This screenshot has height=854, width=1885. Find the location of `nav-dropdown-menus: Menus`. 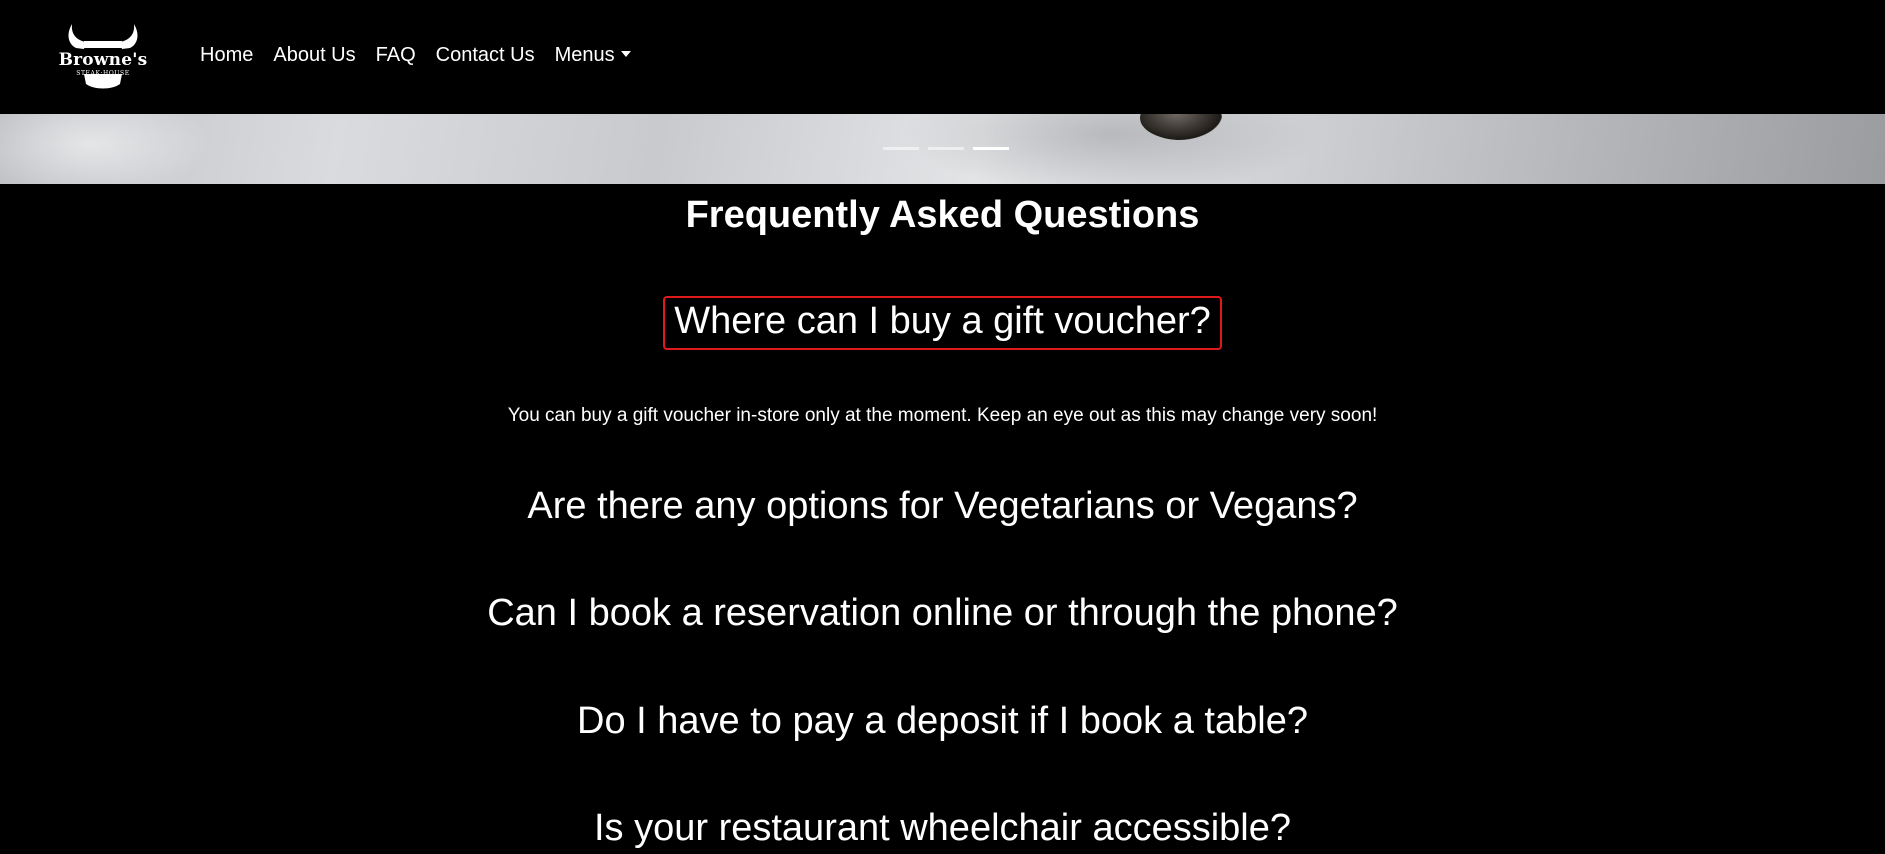

nav-dropdown-menus: Menus is located at coordinates (593, 55).